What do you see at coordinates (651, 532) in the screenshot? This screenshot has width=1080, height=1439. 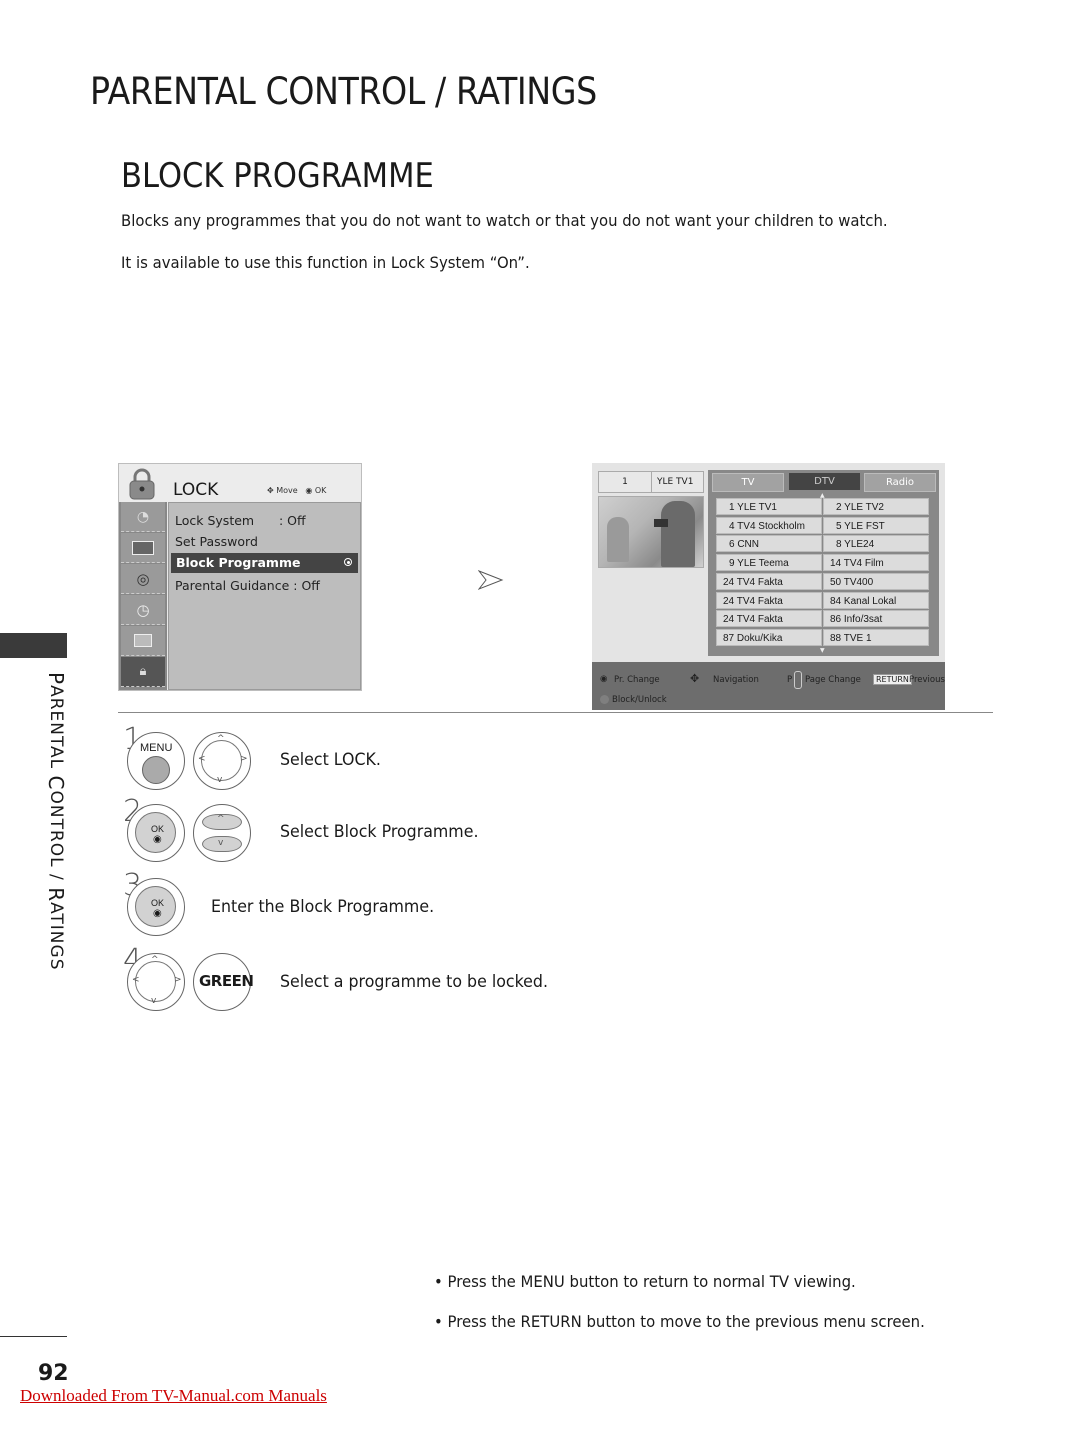 I see `preview-image` at bounding box center [651, 532].